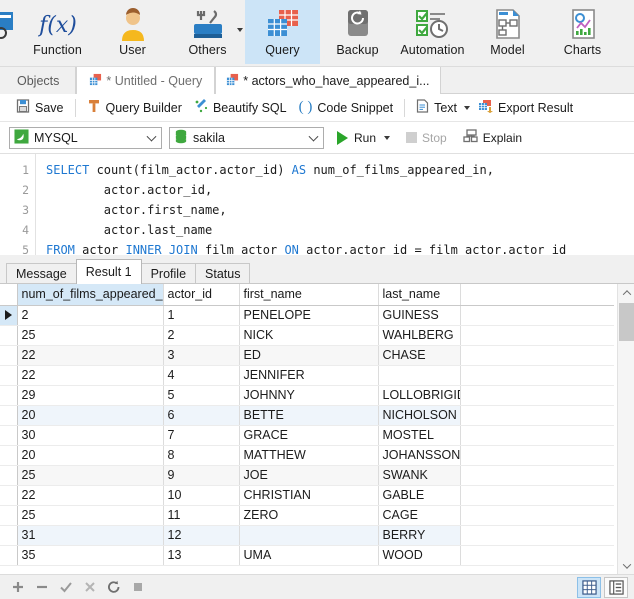 This screenshot has height=599, width=634. What do you see at coordinates (307, 355) in the screenshot?
I see `table-row: 22 3 ED CHASE` at bounding box center [307, 355].